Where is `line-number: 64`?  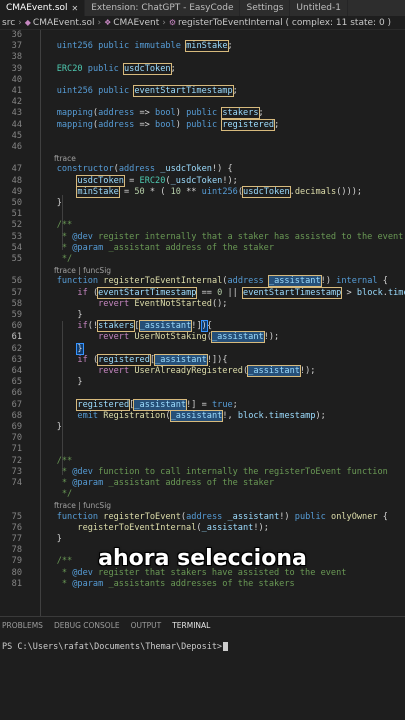
line-number: 64 is located at coordinates (16, 371).